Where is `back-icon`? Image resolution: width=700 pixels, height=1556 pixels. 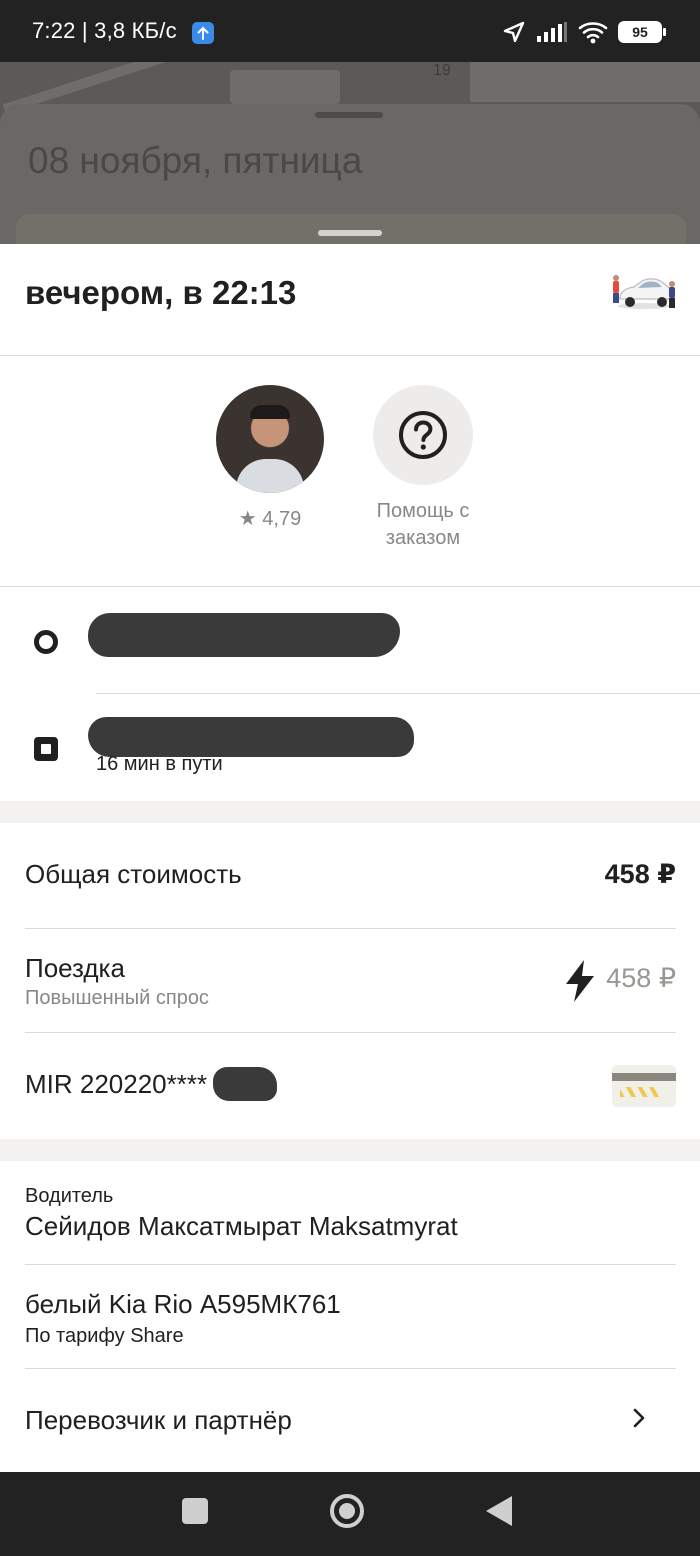
back-icon is located at coordinates (499, 1511).